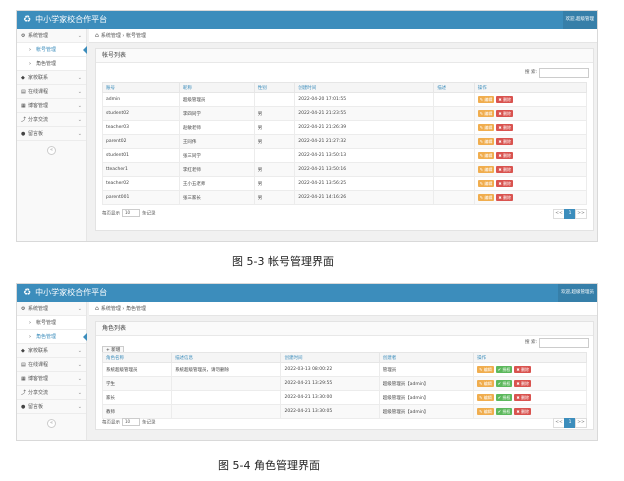 Image resolution: width=624 pixels, height=481 pixels. I want to click on table-cell: 张三同学, so click(216, 155).